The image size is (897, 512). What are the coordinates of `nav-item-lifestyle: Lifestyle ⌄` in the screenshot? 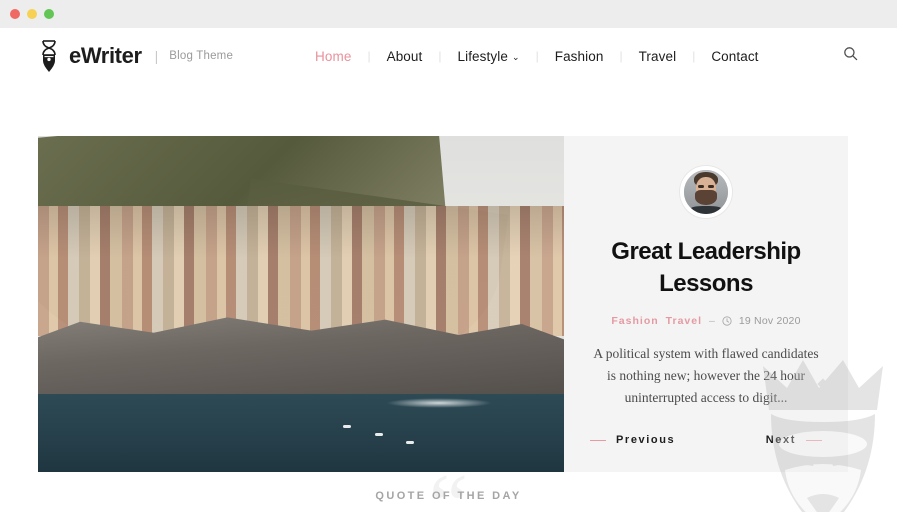 It's located at (489, 56).